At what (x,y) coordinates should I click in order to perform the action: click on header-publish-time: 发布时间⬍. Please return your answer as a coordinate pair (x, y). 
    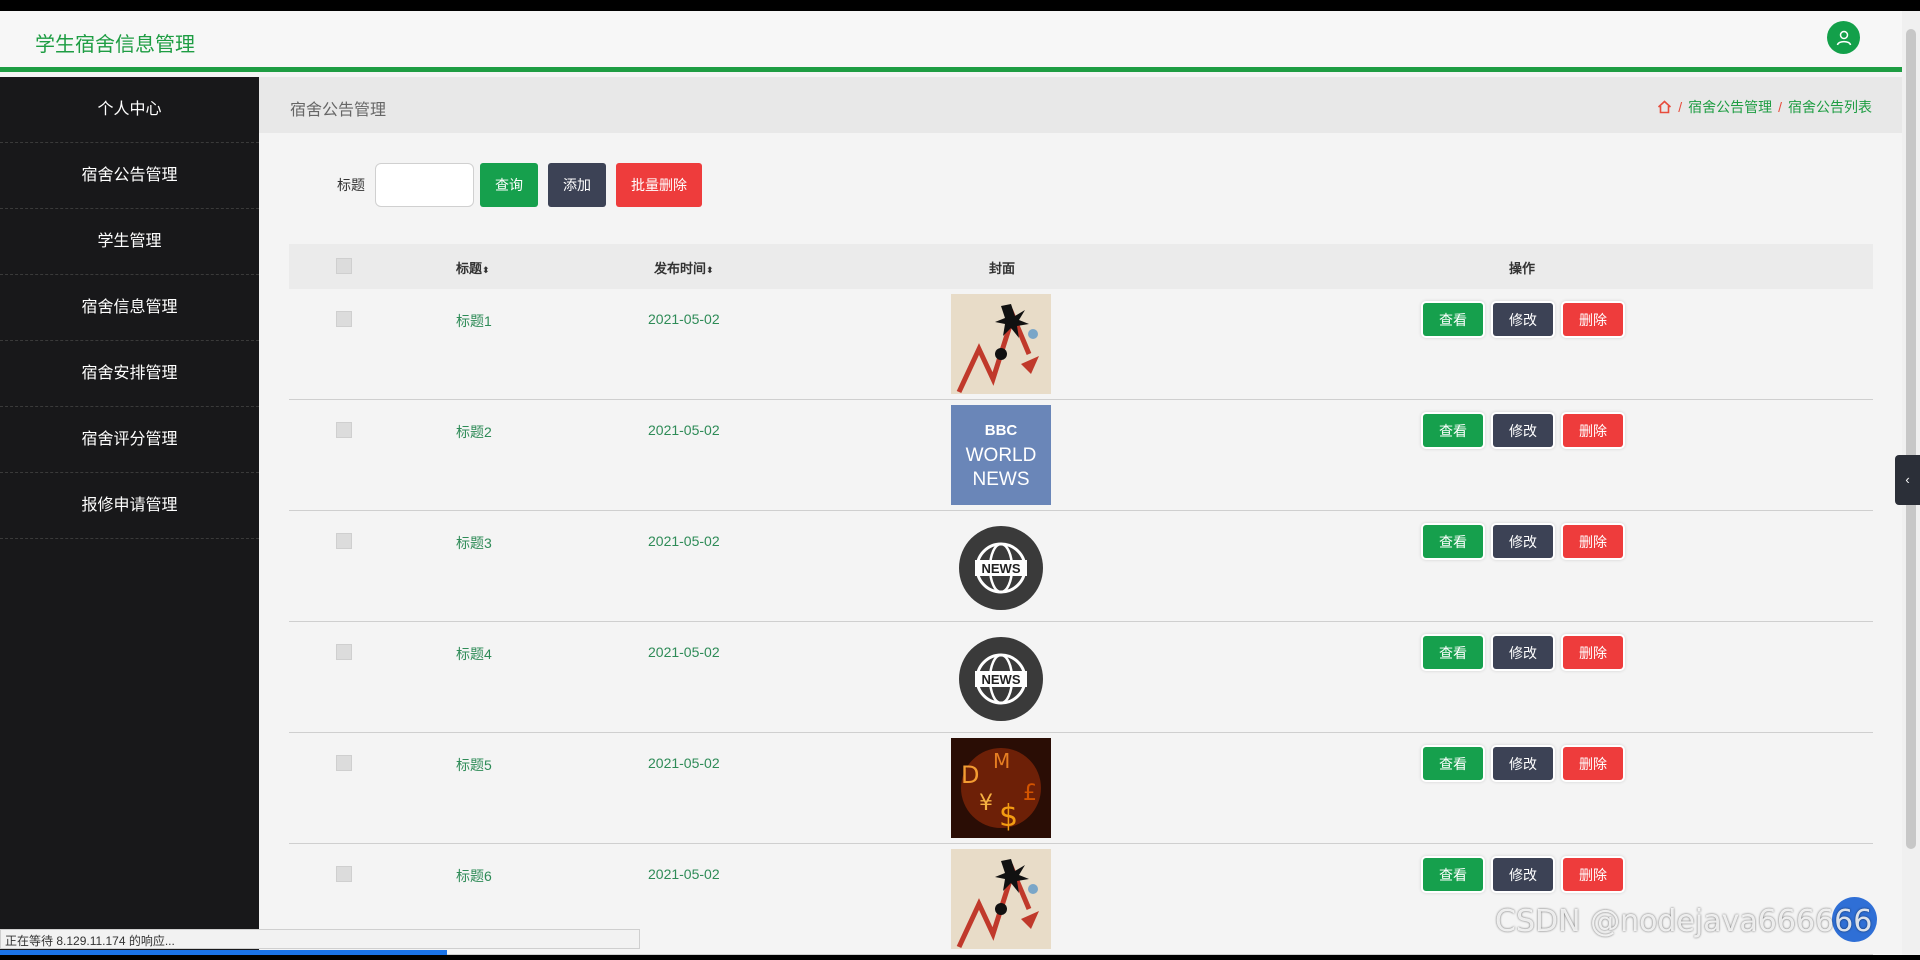
    Looking at the image, I should click on (684, 267).